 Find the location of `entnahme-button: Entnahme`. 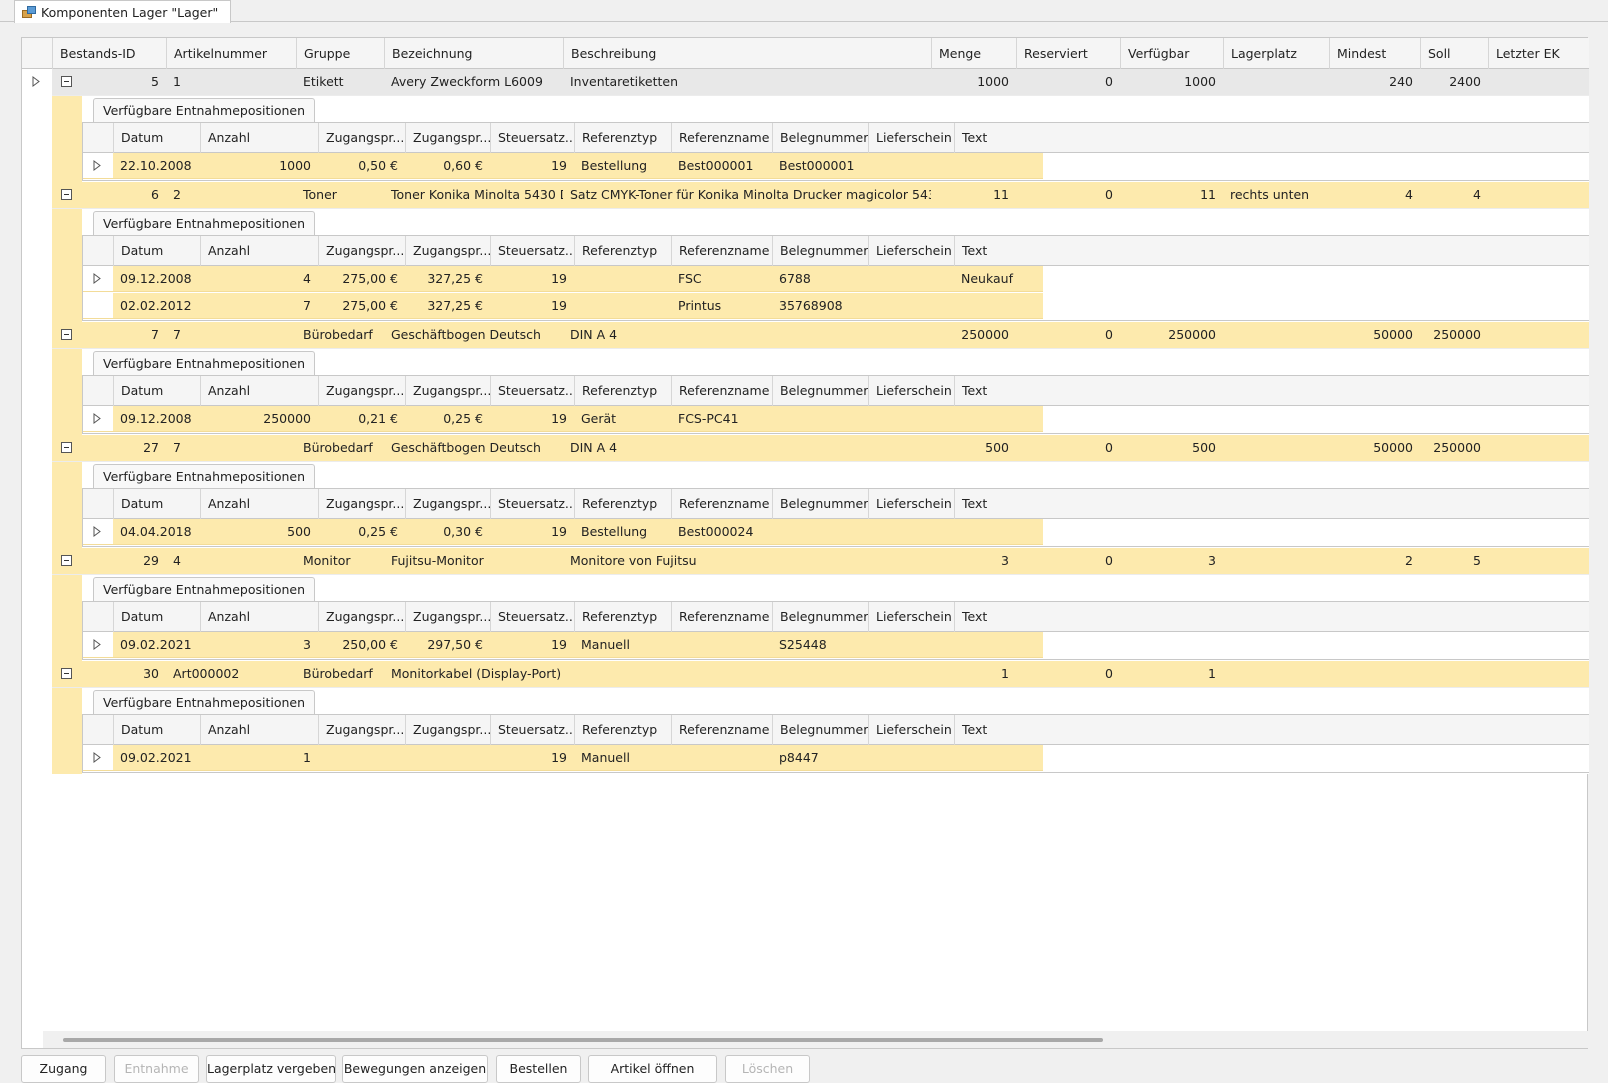

entnahme-button: Entnahme is located at coordinates (156, 1069).